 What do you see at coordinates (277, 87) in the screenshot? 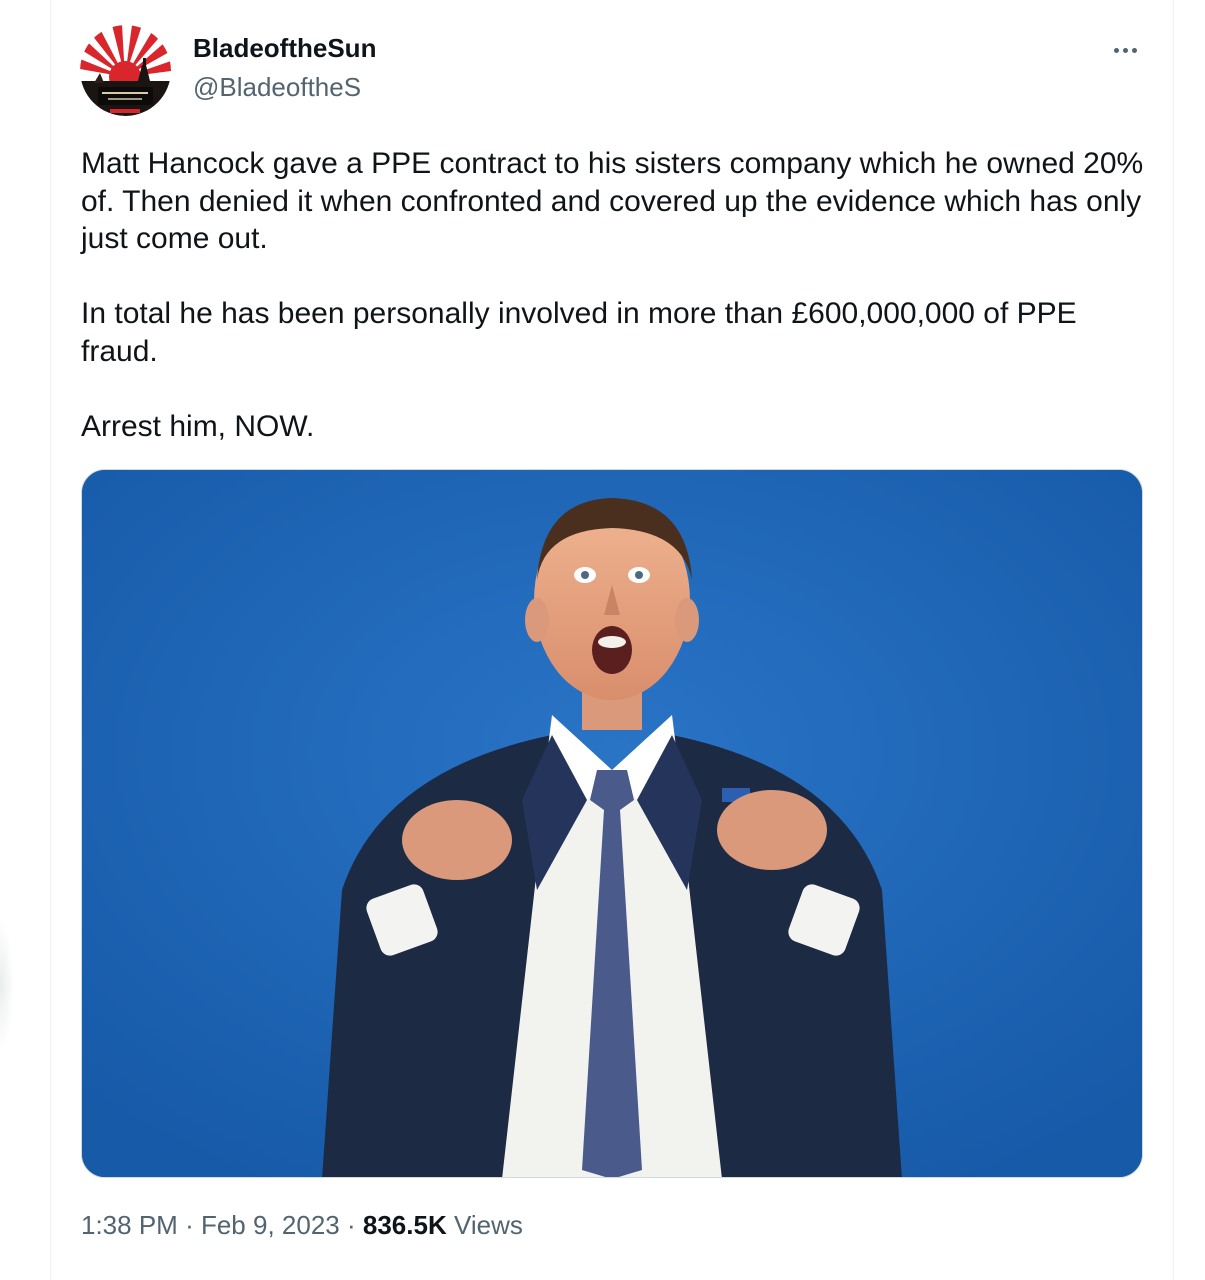
I see `author-handle: @BladeoftheS` at bounding box center [277, 87].